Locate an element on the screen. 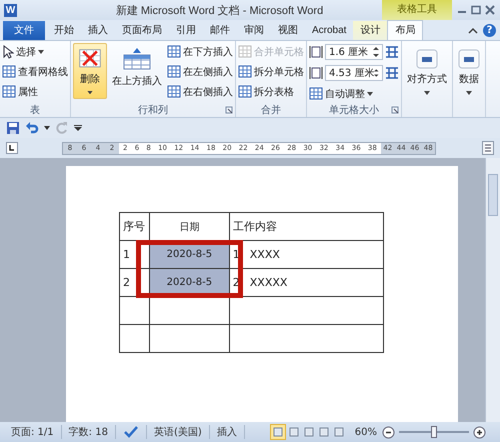  cursor-icon is located at coordinates (8, 51).